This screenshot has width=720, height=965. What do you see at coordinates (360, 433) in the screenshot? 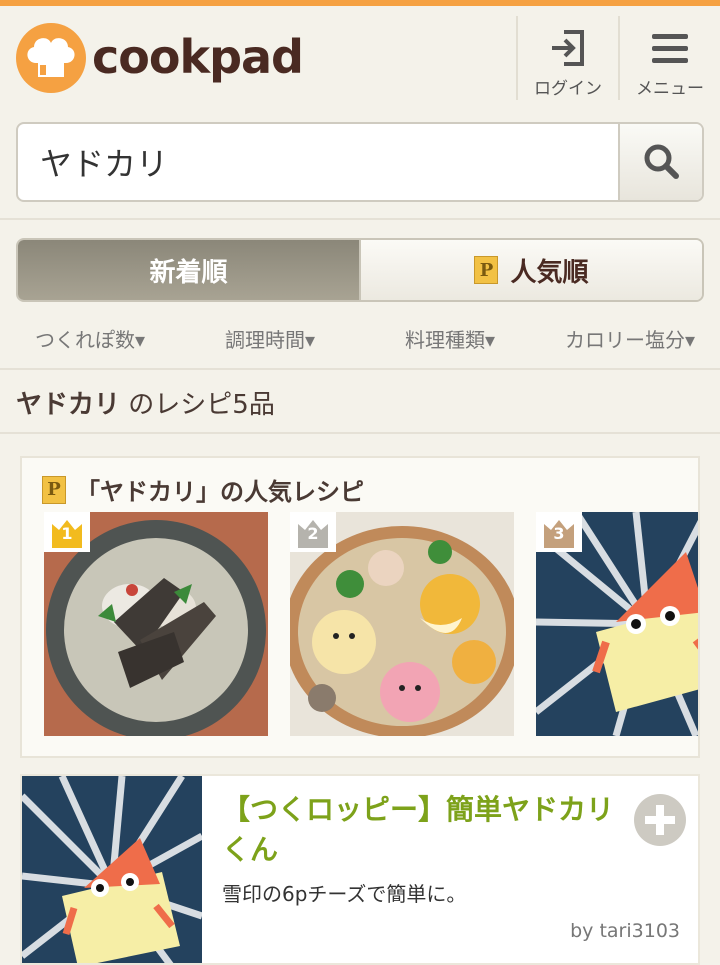
I see `divider` at bounding box center [360, 433].